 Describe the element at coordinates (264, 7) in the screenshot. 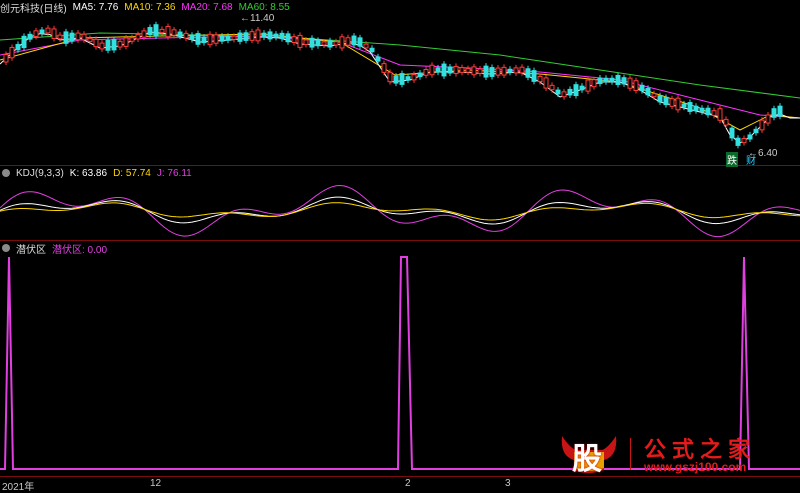

I see `ma60-value: MA60: 8.55` at that location.